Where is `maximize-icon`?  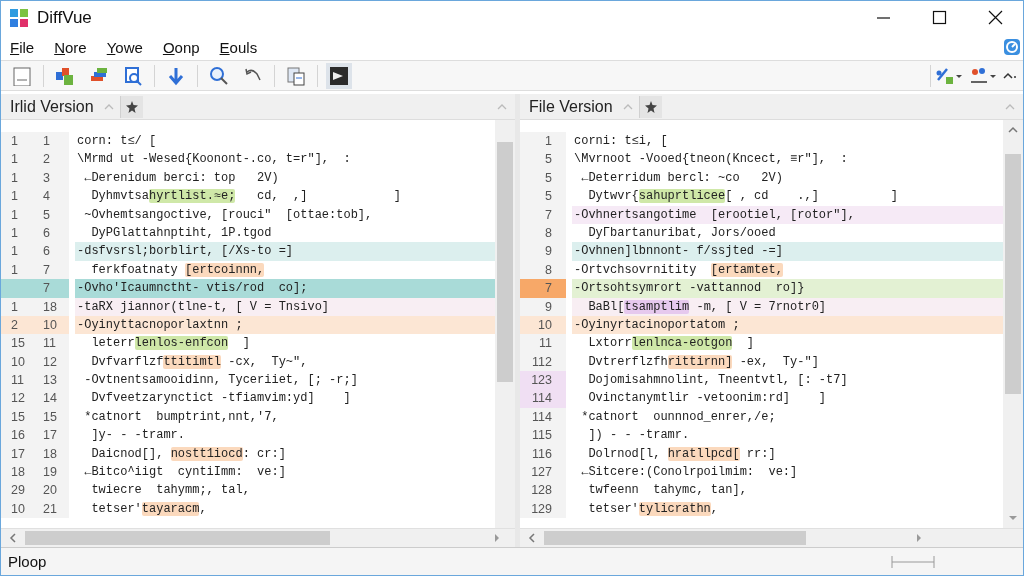
maximize-icon is located at coordinates (939, 17).